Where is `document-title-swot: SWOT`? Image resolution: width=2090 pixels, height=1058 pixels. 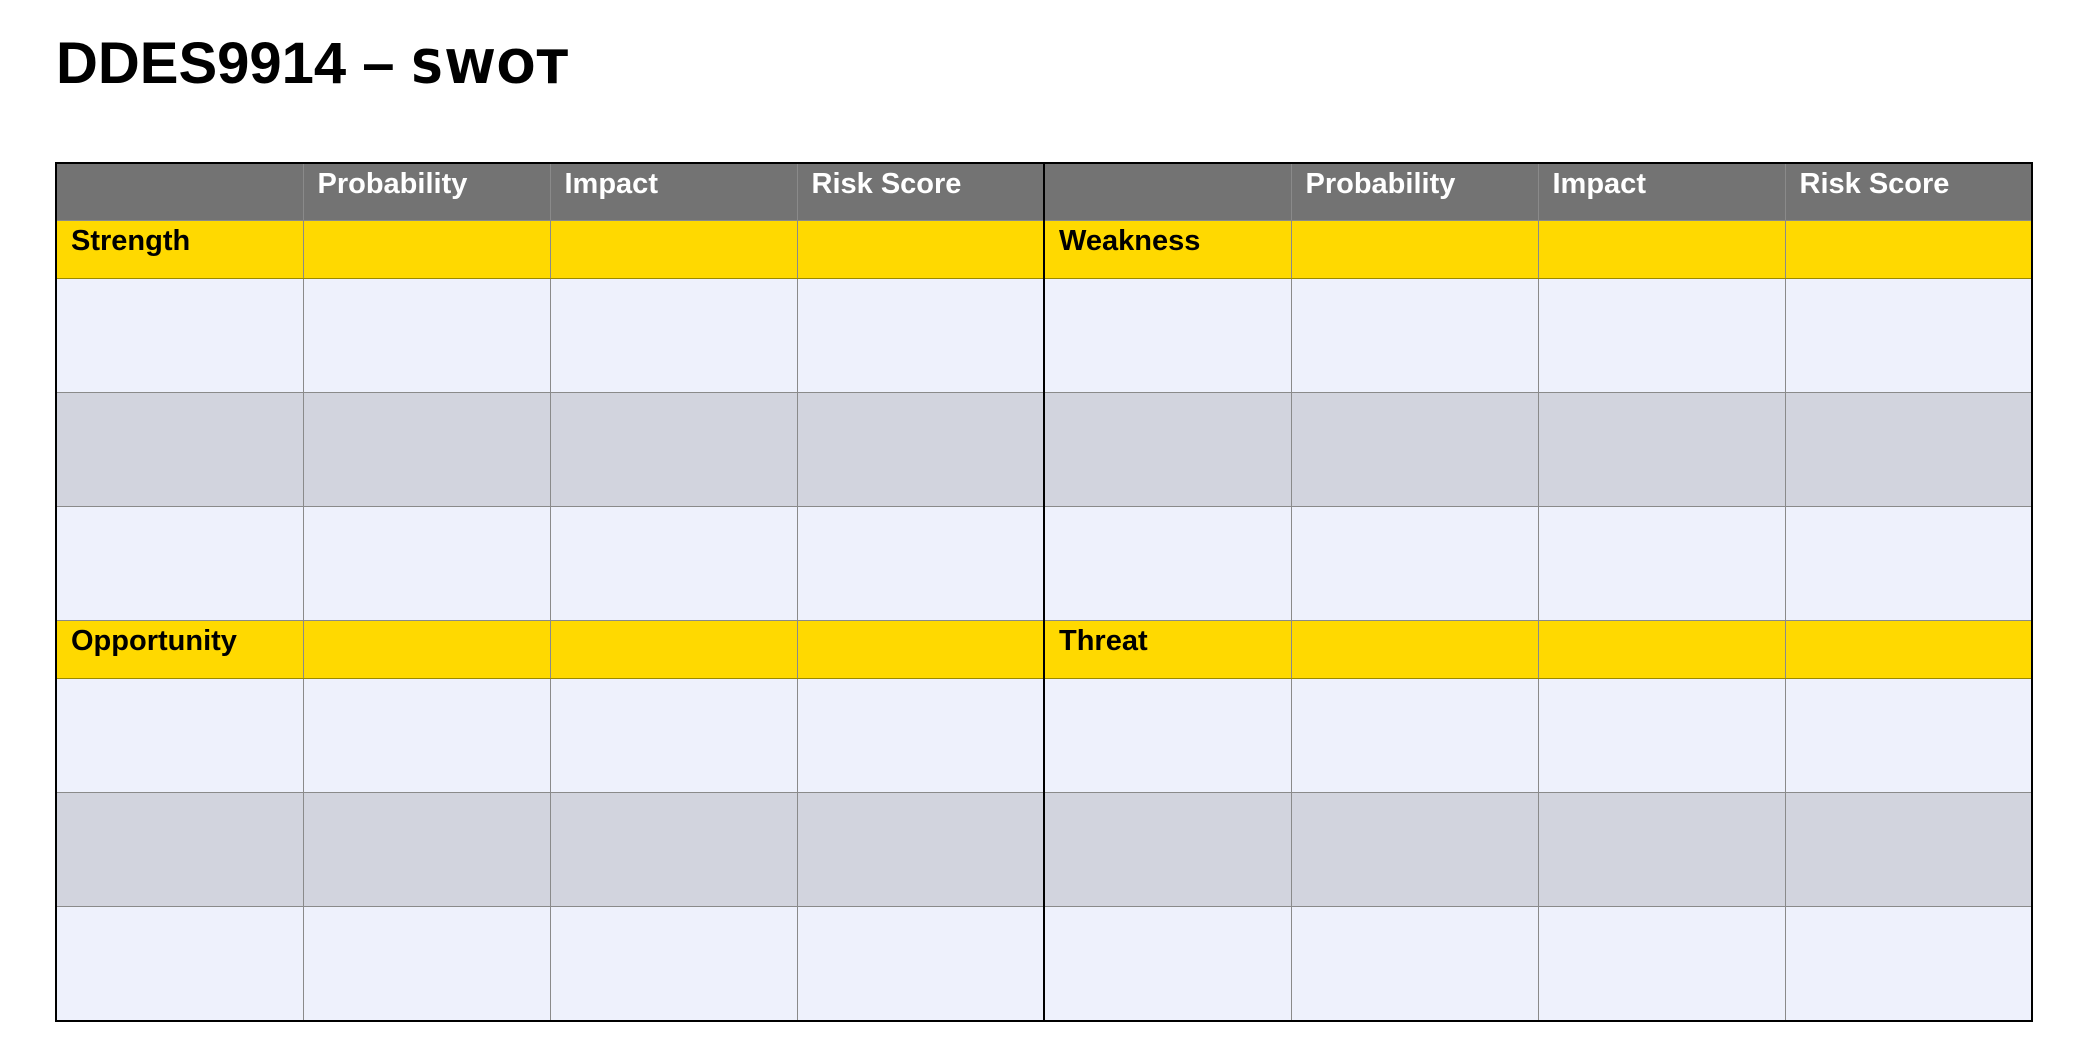 document-title-swot: SWOT is located at coordinates (490, 67).